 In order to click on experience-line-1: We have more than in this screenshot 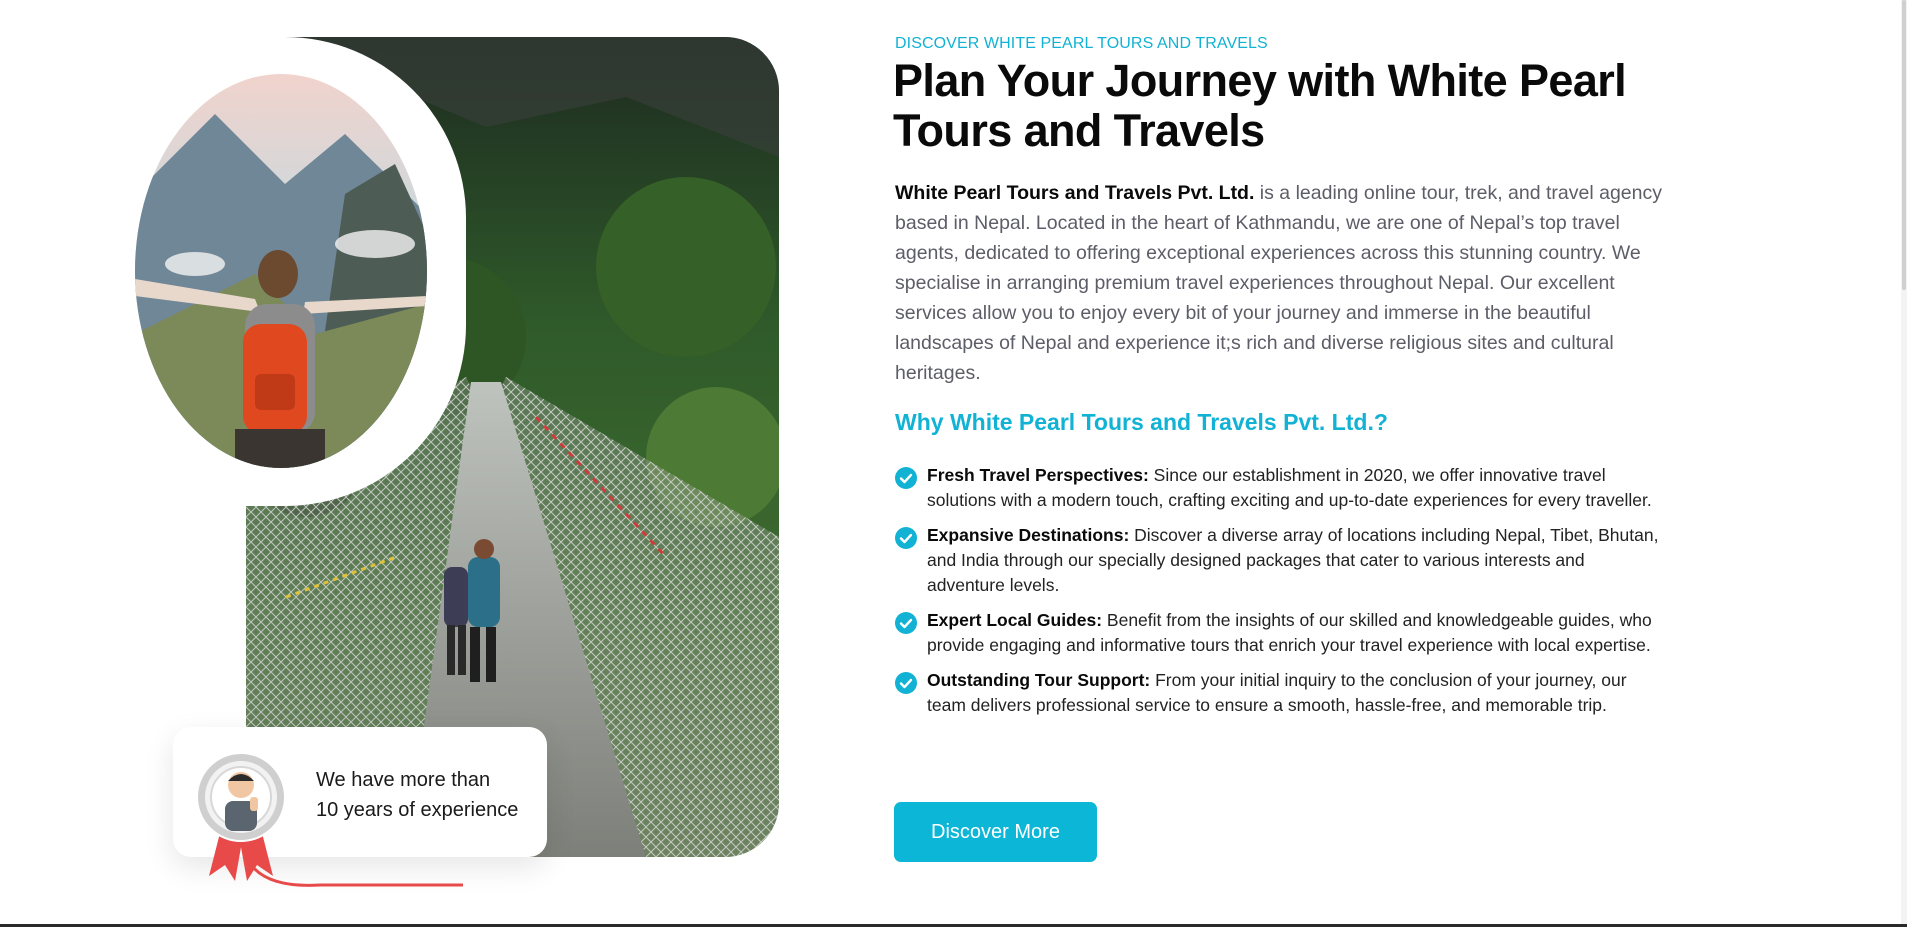, I will do `click(403, 780)`.